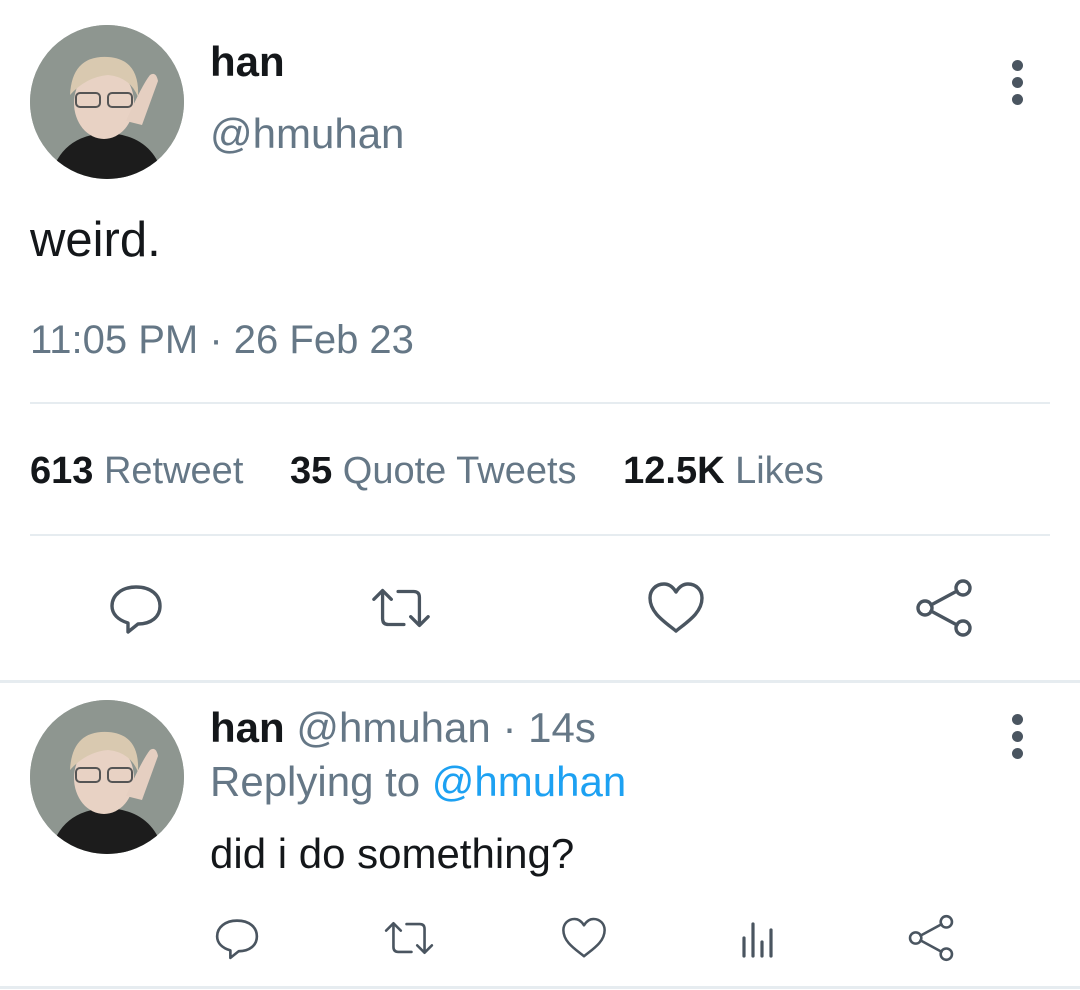 The image size is (1080, 990). I want to click on reply-header: han @hmuhan · 14s, so click(403, 728).